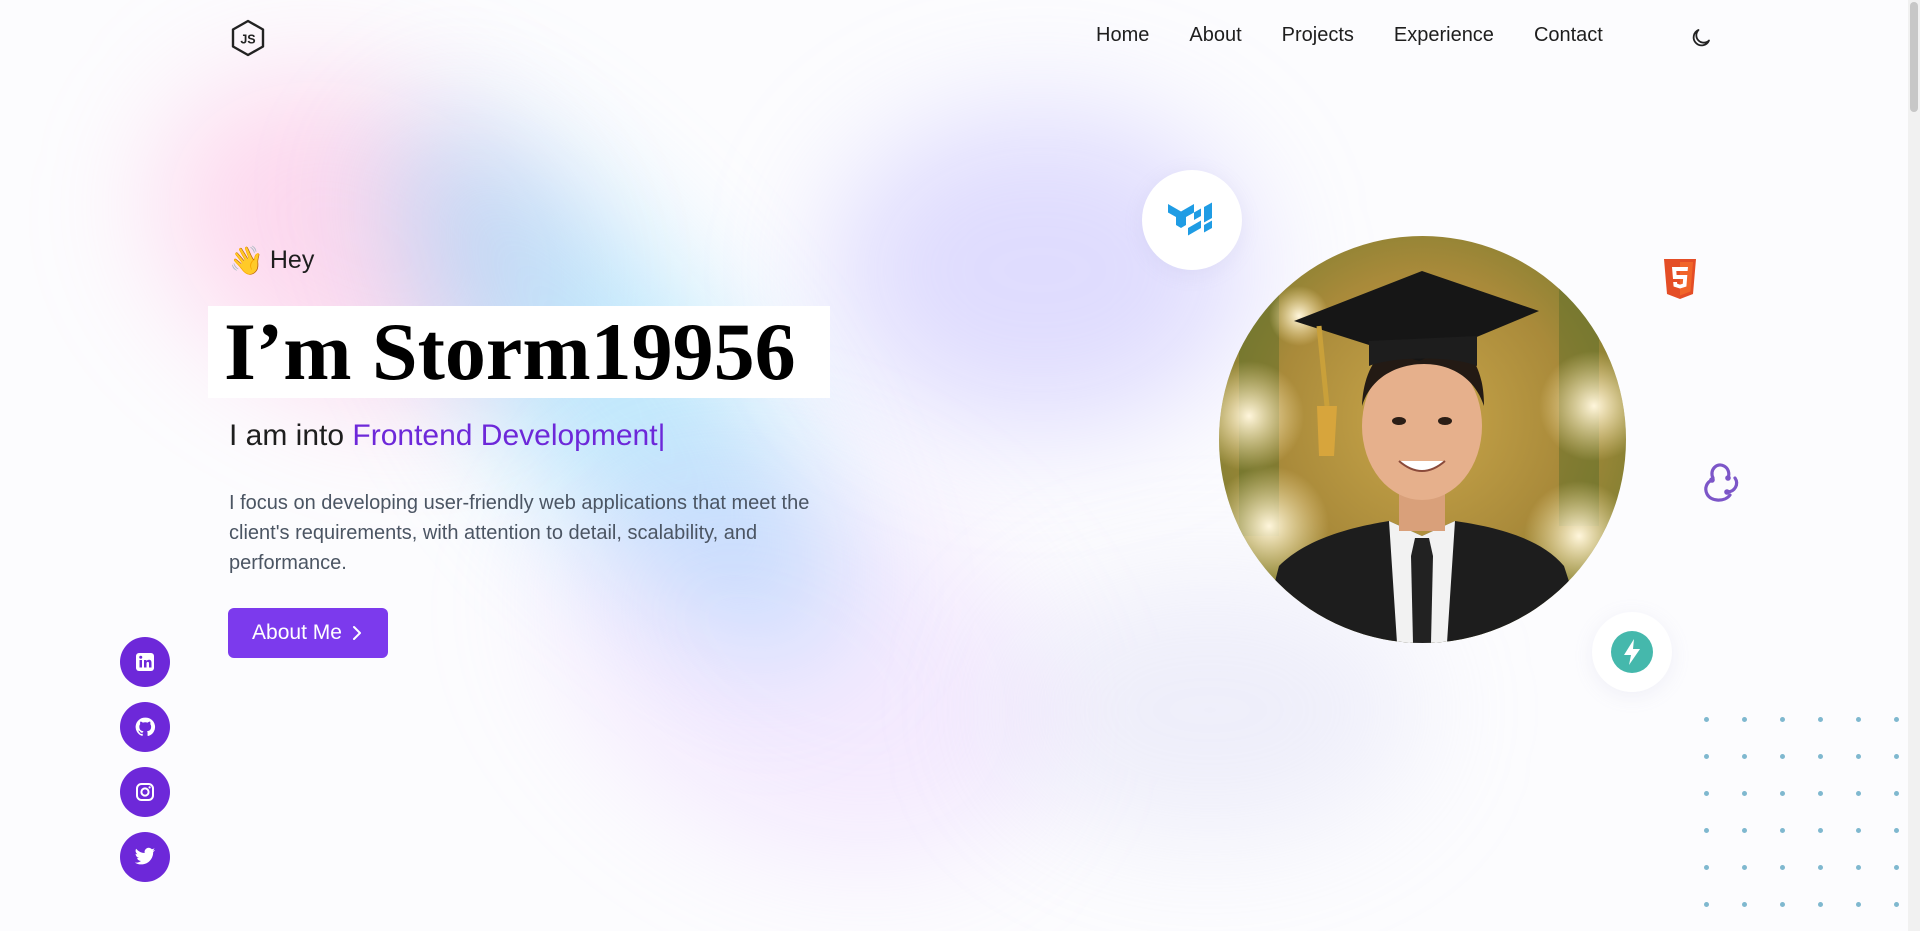 The height and width of the screenshot is (931, 1920). I want to click on linkedin-icon, so click(145, 662).